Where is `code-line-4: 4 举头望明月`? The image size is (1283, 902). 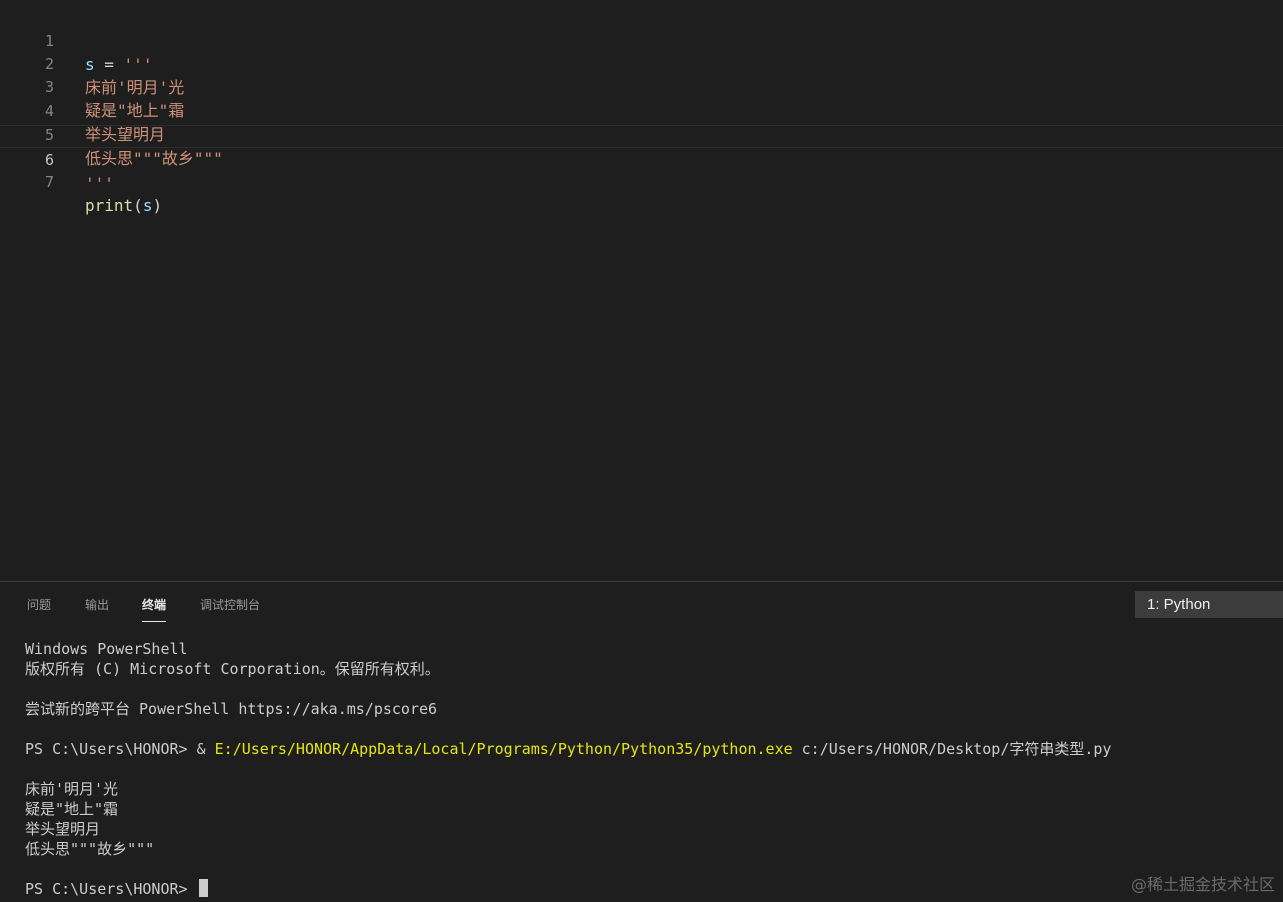 code-line-4: 4 举头望明月 is located at coordinates (641, 110).